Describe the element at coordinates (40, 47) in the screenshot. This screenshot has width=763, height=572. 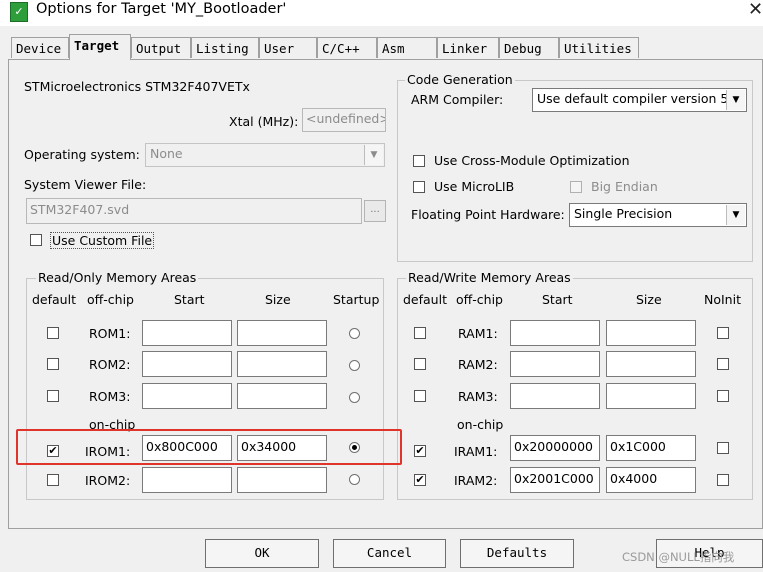
I see `tab-device: Device` at that location.